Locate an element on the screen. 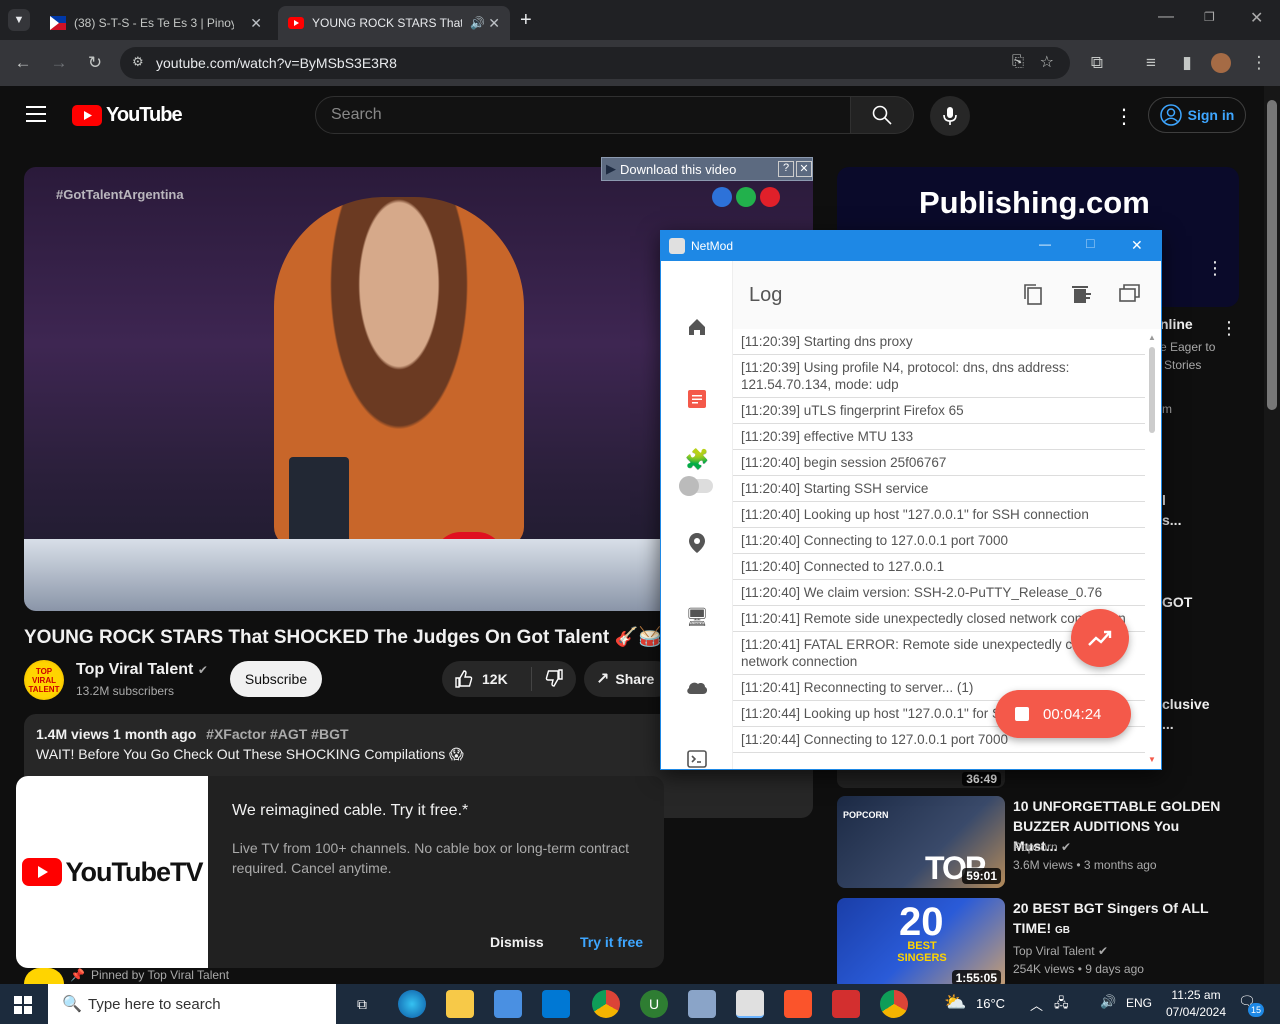  notification-icon: 🗨 15 is located at coordinates (1251, 1005).